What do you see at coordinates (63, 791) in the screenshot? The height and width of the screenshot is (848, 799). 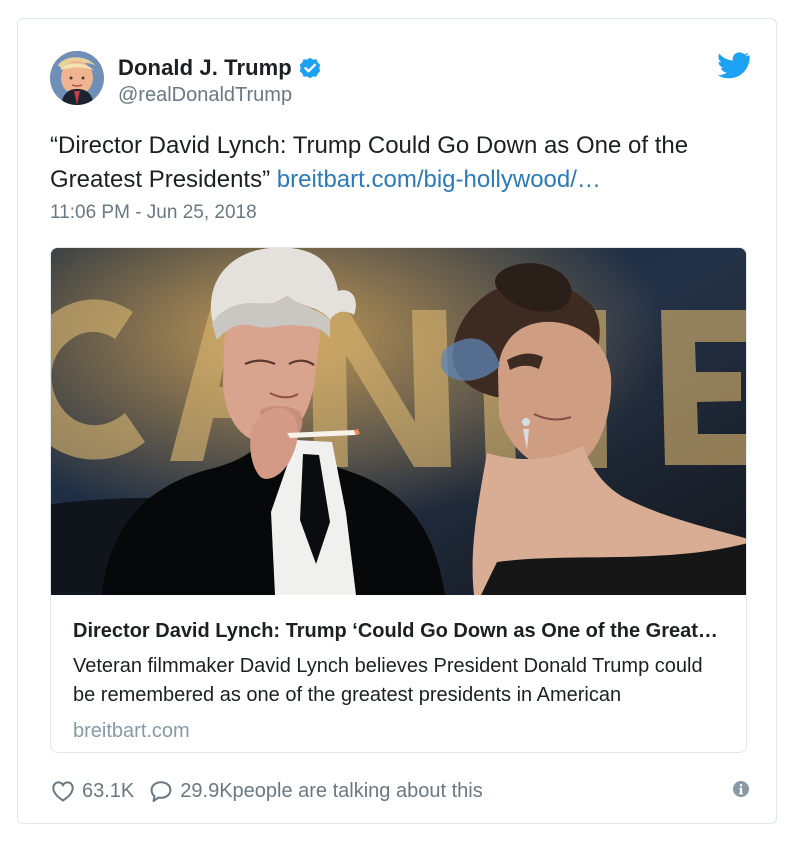 I see `heart-icon` at bounding box center [63, 791].